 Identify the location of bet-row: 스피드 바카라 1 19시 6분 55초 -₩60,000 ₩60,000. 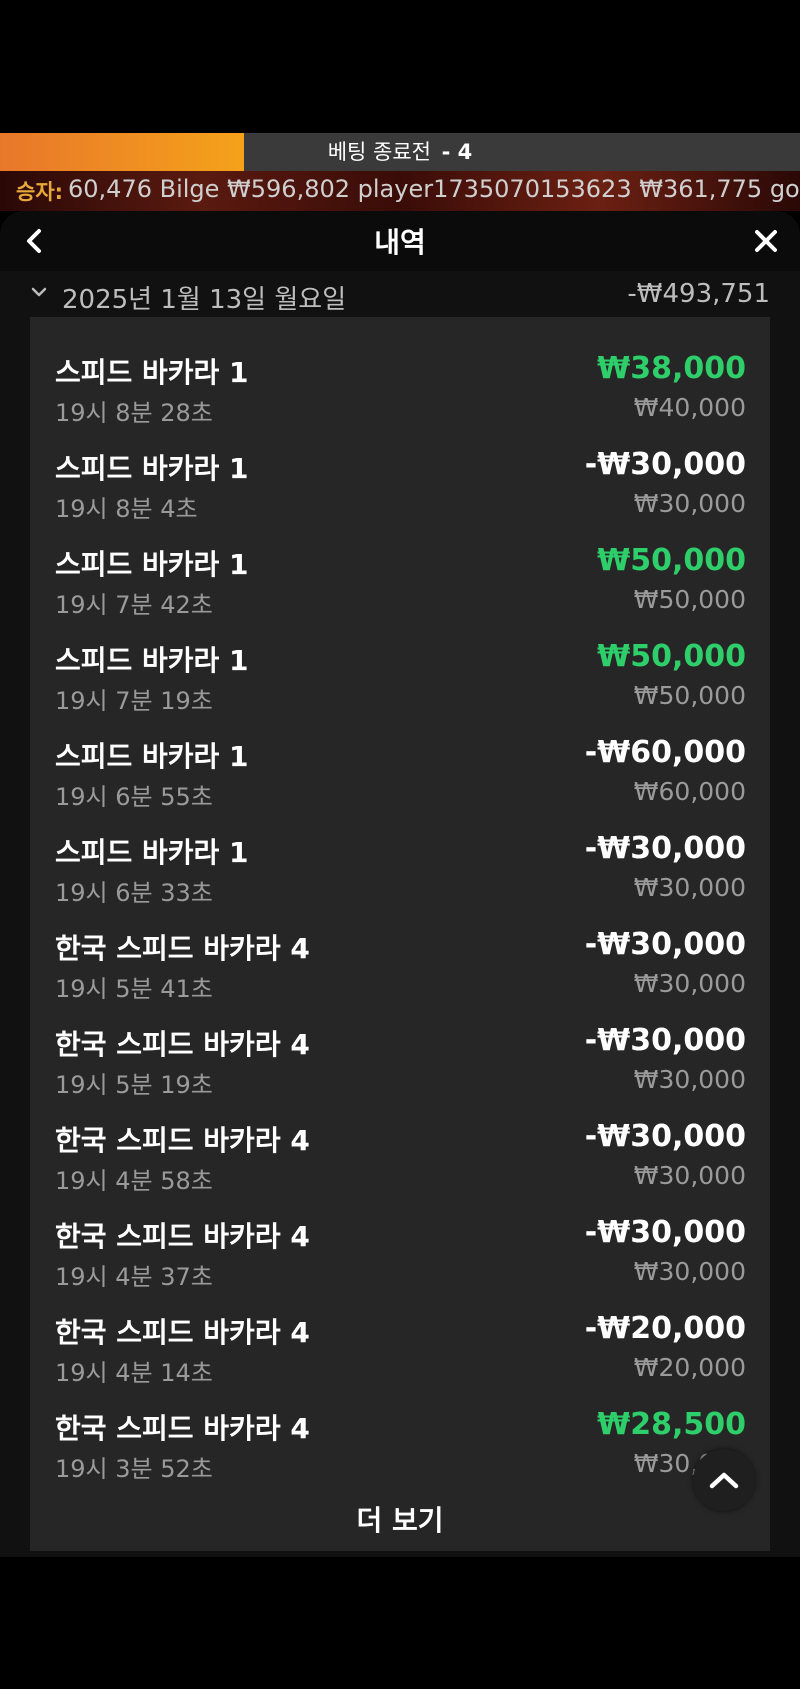
(400, 762).